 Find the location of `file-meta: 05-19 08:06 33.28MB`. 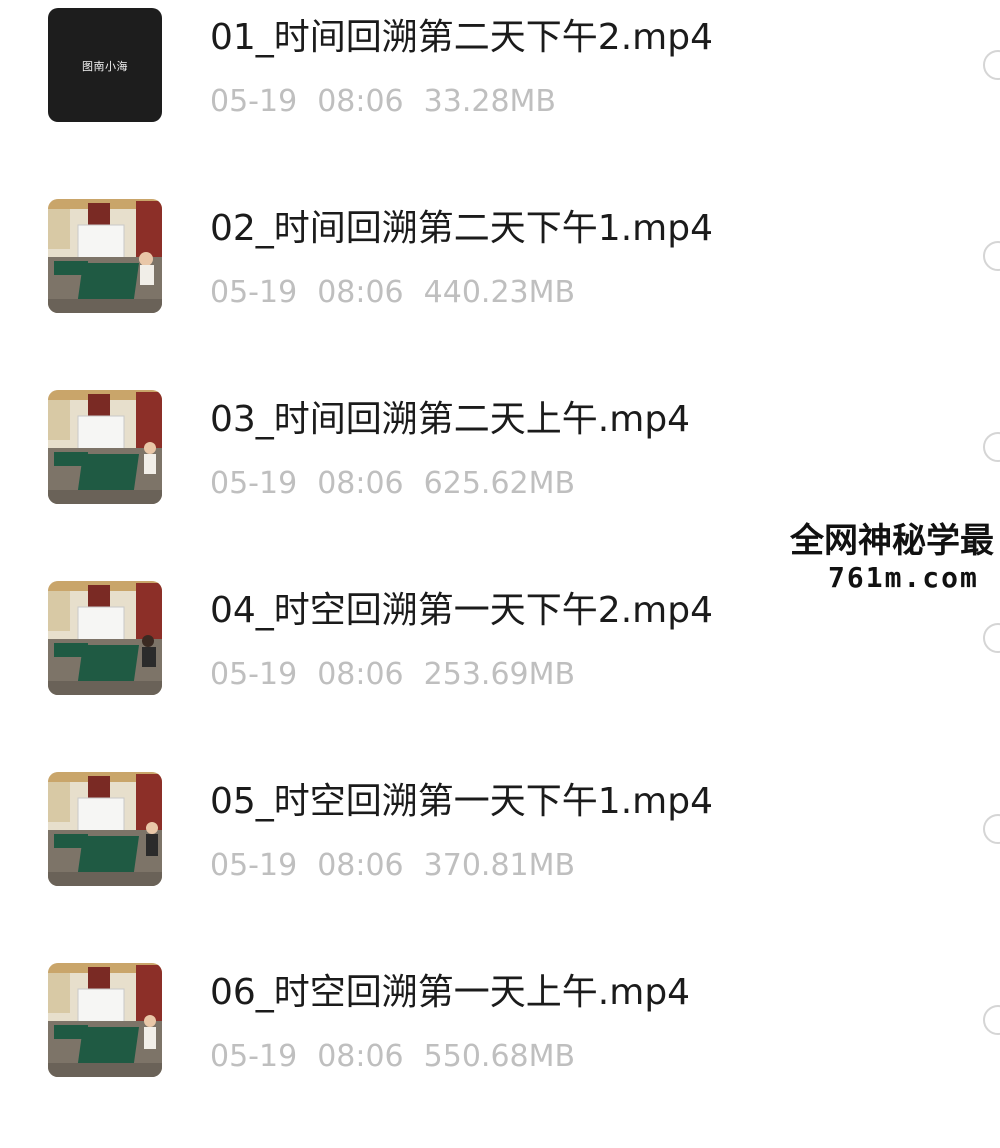

file-meta: 05-19 08:06 33.28MB is located at coordinates (393, 102).